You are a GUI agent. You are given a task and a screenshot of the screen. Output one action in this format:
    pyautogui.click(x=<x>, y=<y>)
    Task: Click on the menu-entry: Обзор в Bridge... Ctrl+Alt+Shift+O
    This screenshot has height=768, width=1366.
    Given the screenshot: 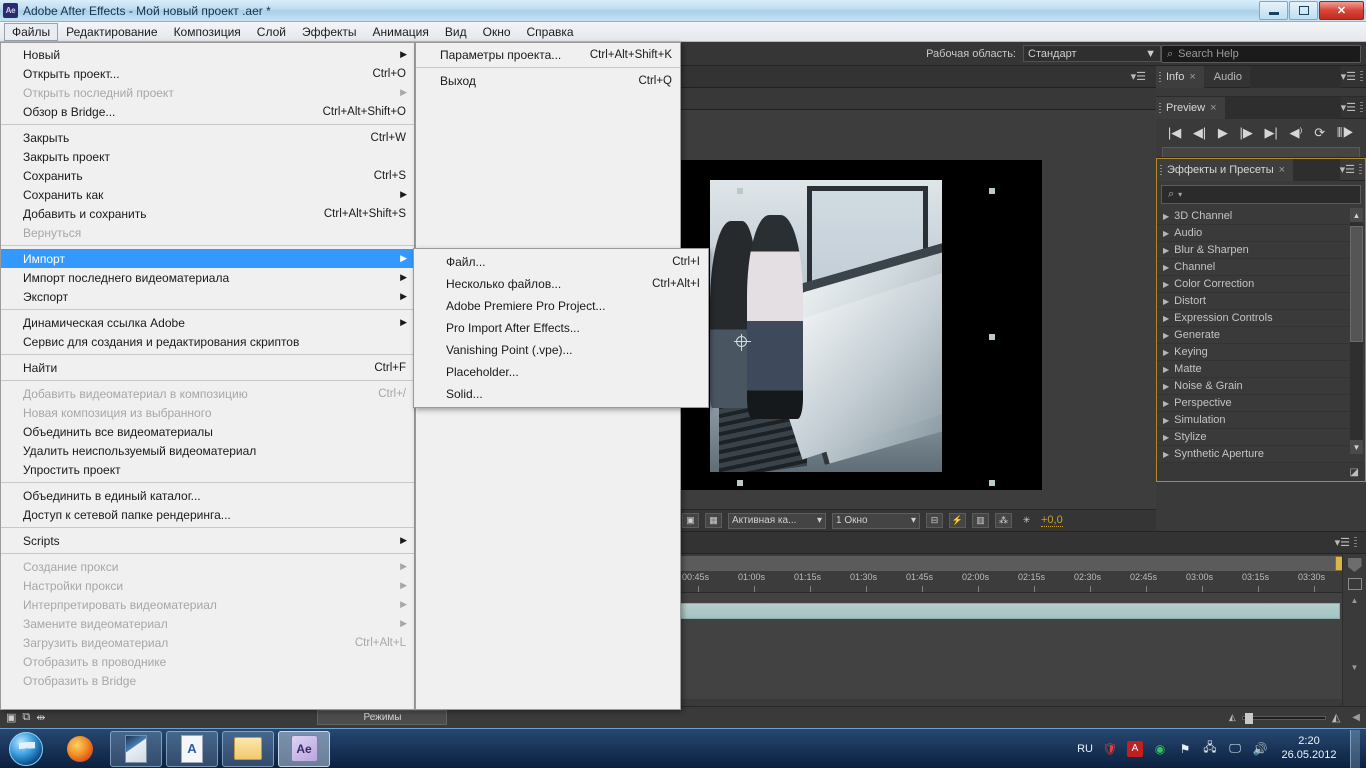 What is the action you would take?
    pyautogui.click(x=207, y=111)
    